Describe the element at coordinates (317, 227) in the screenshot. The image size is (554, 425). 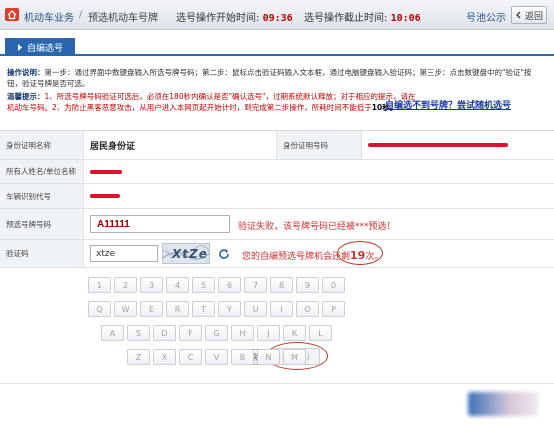
I see `plate-error-message: 验证失败，该号牌号码已经被***预选！` at that location.